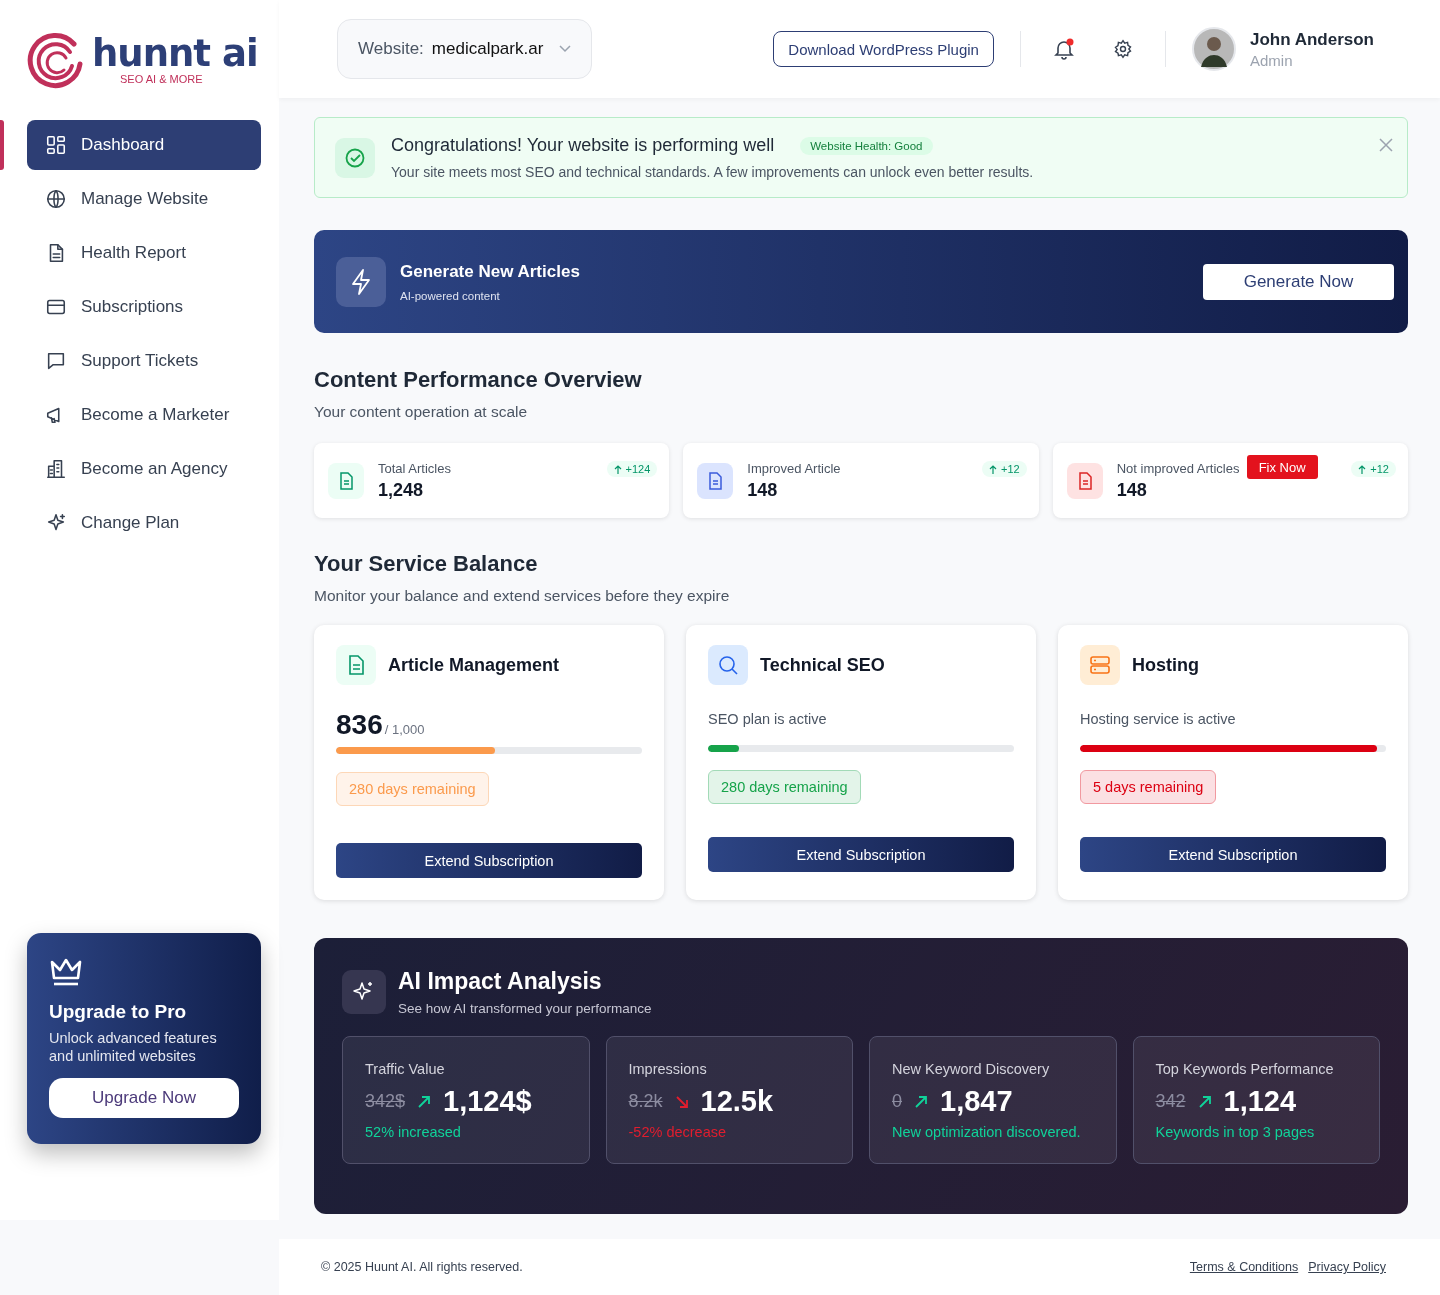 This screenshot has width=1440, height=1295. Describe the element at coordinates (1244, 1267) in the screenshot. I see `footer-link: Terms & Conditions` at that location.